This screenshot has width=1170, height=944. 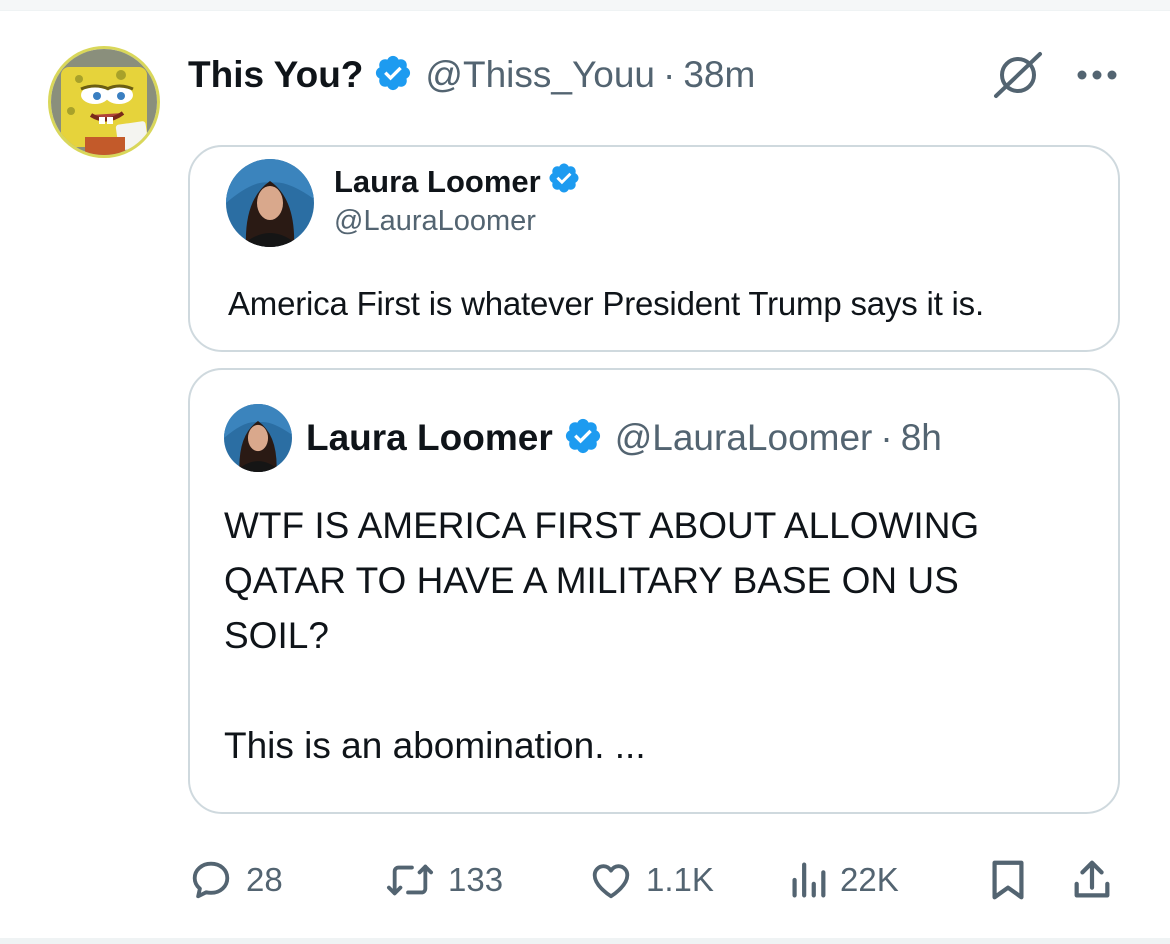 I want to click on repost-icon, so click(x=409, y=880).